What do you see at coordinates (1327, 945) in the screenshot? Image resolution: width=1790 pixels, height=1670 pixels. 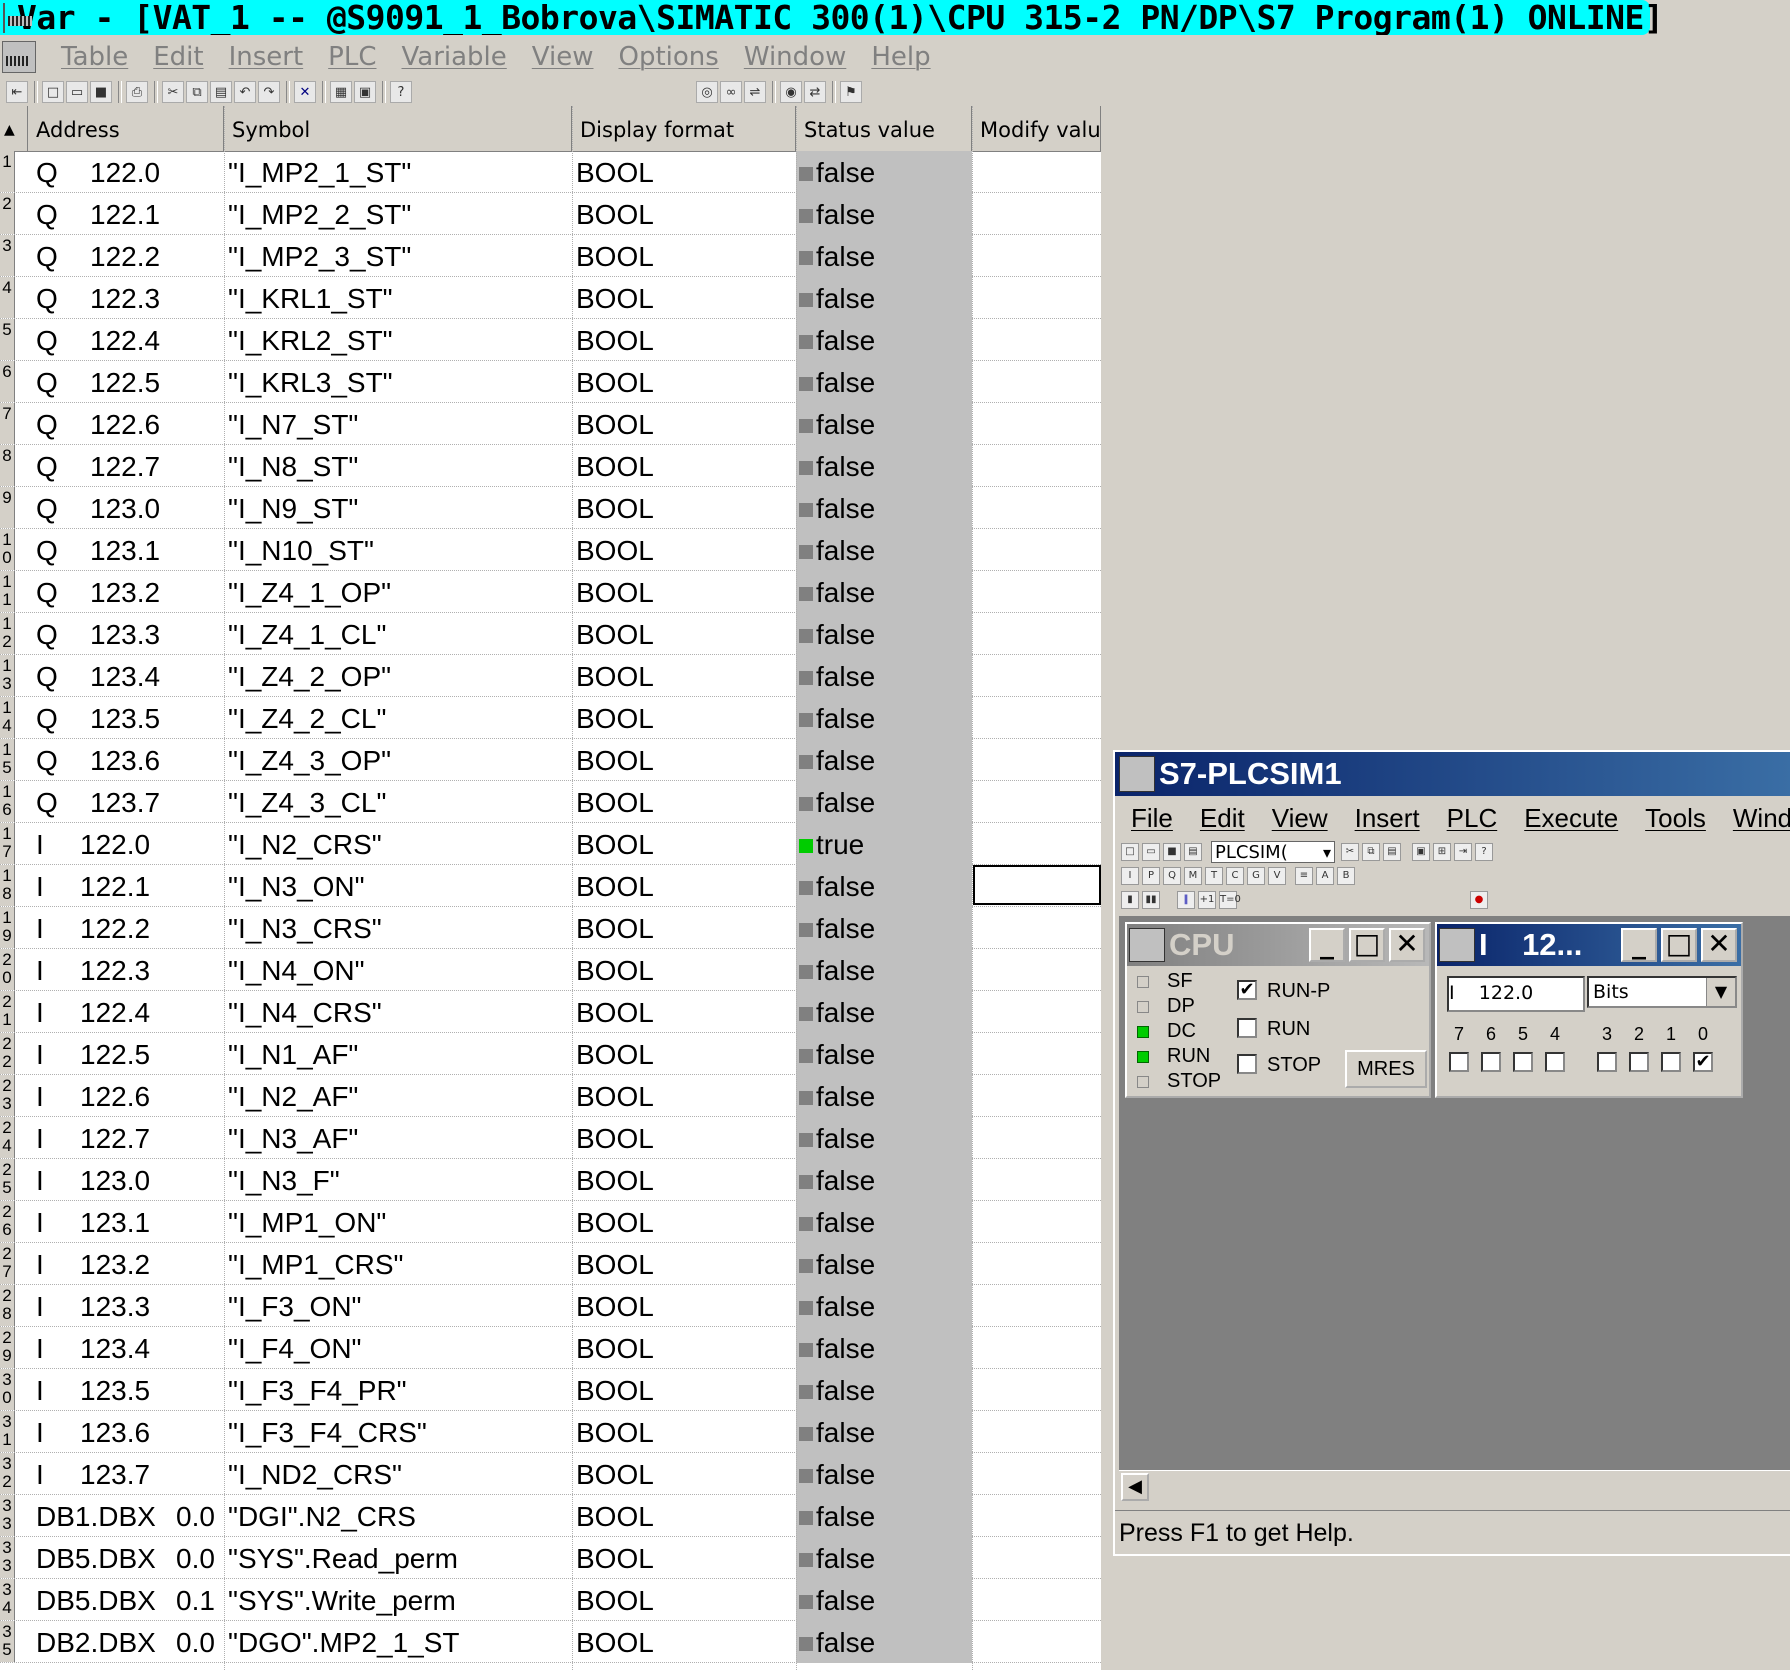 I see `minimize-button: _` at bounding box center [1327, 945].